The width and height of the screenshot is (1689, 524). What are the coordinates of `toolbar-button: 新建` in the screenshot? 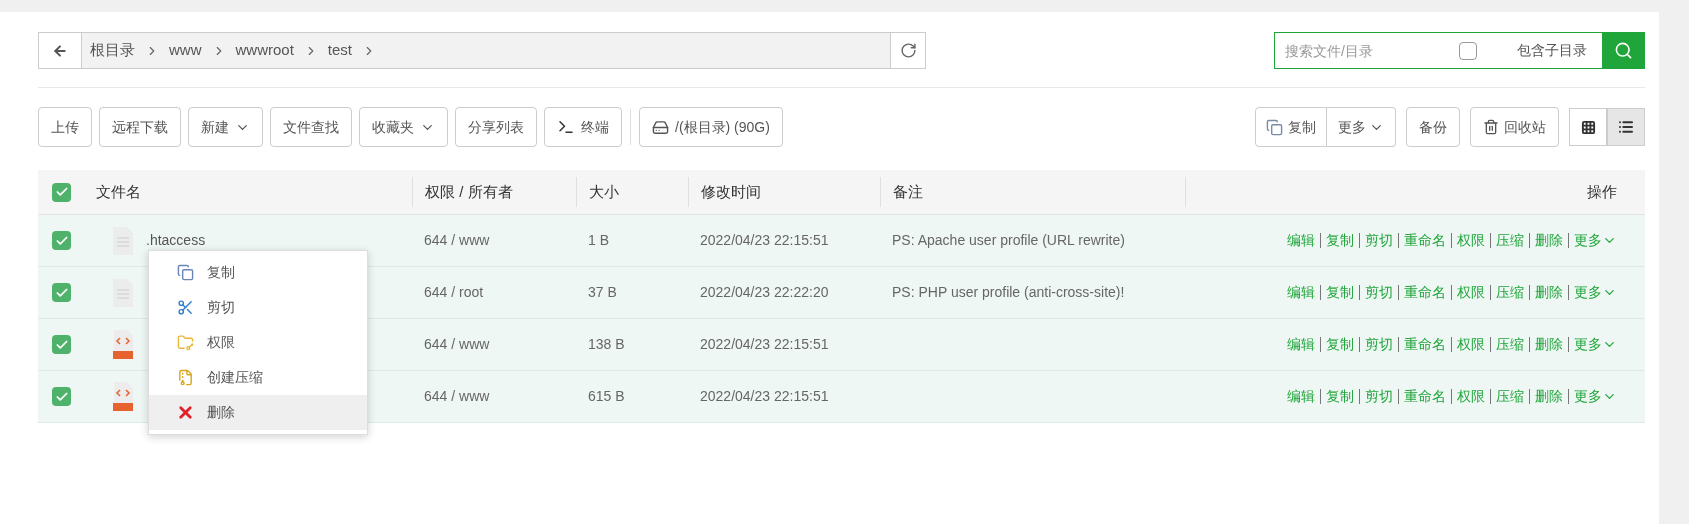 It's located at (225, 127).